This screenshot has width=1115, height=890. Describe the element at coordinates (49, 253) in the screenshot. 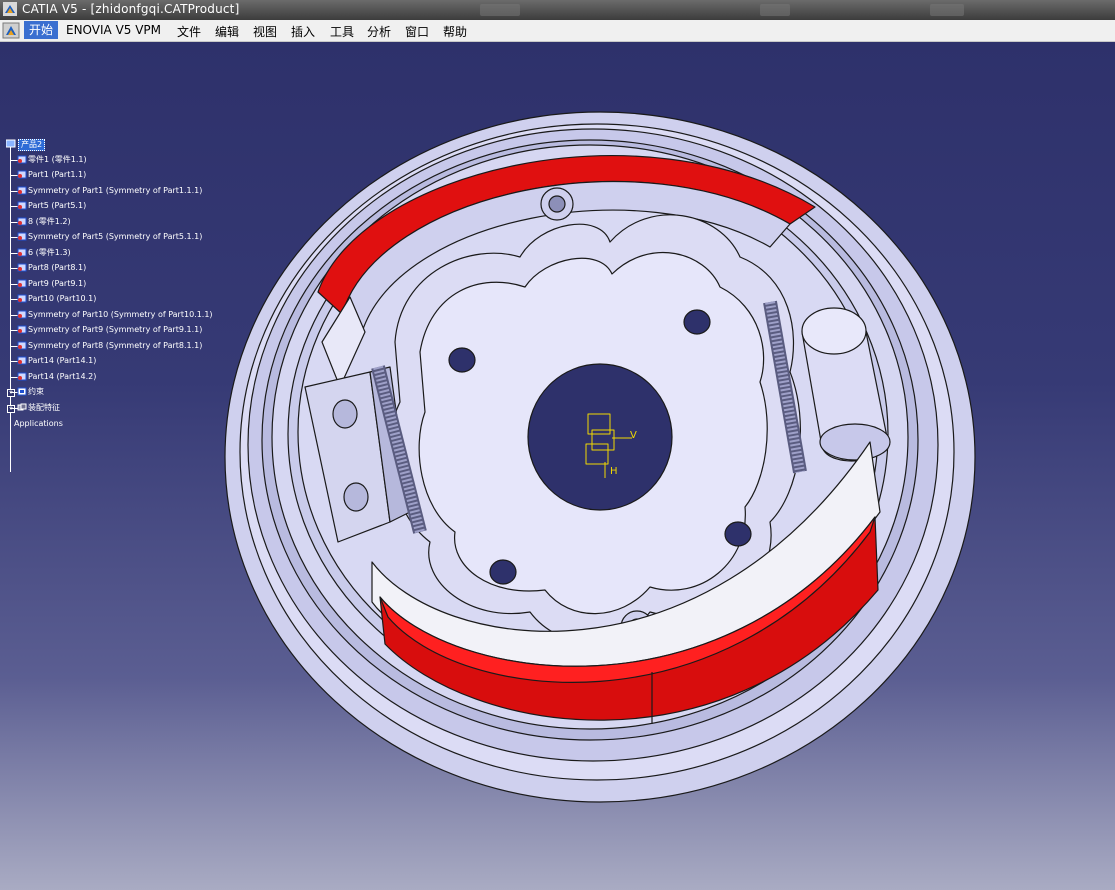

I see `tree-node-label: 6 (零件1.3)` at that location.